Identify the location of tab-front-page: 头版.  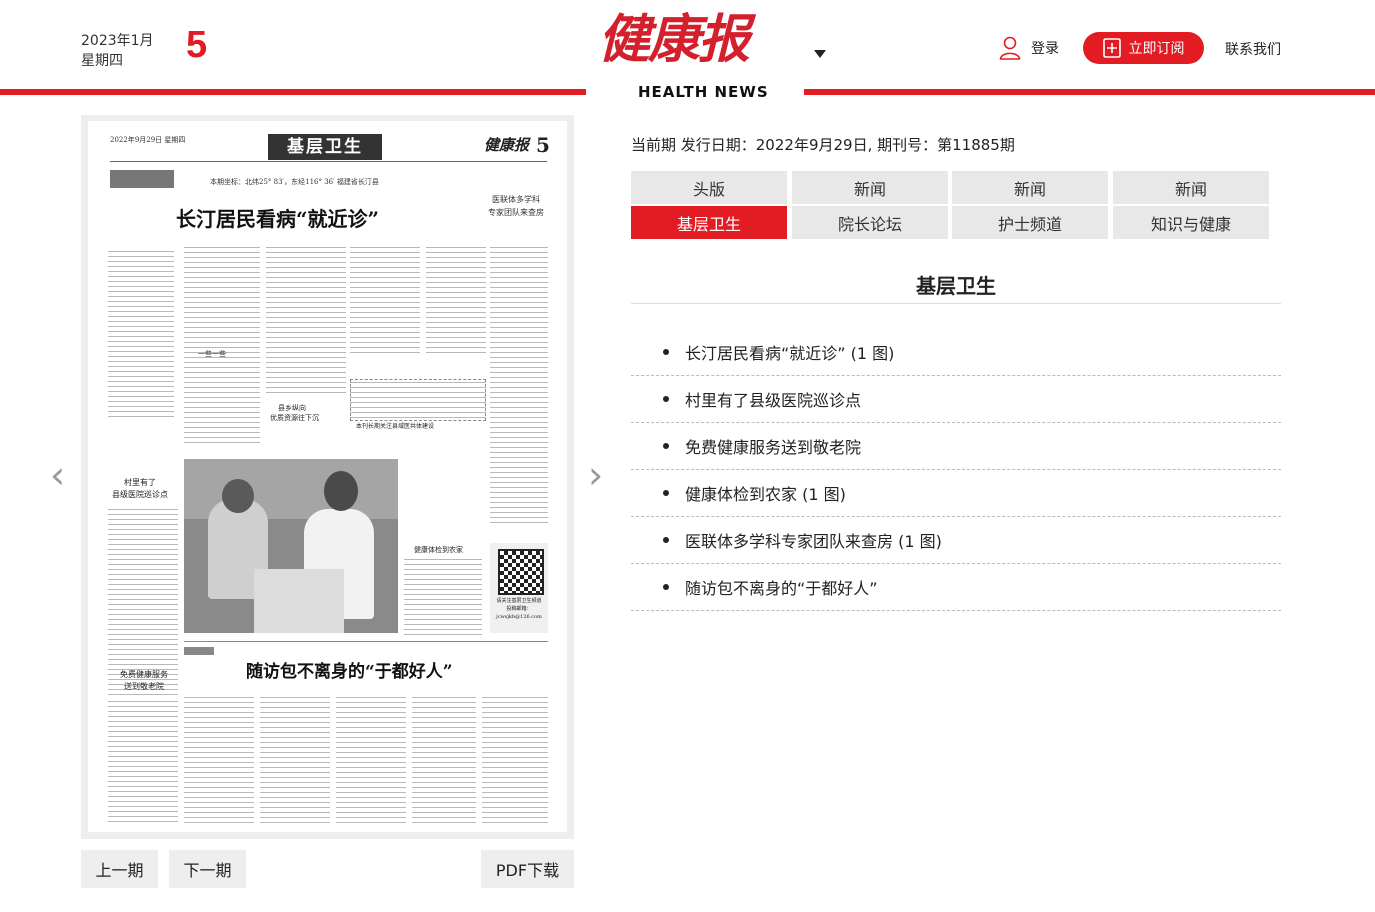
(709, 187).